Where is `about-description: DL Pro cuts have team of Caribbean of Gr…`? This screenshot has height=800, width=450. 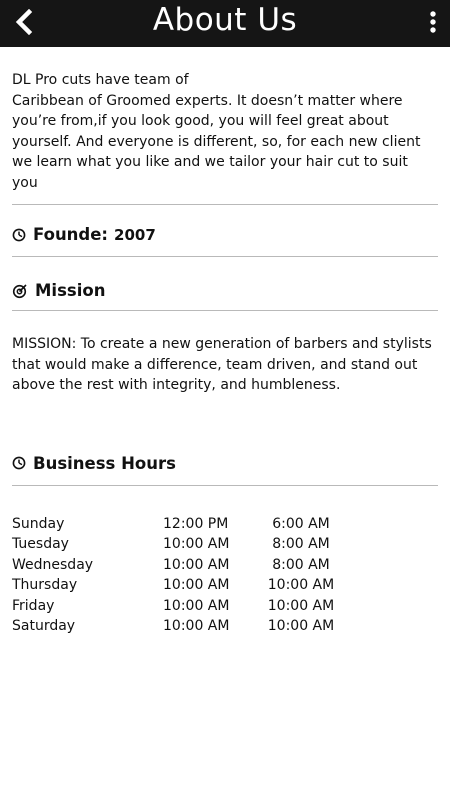
about-description: DL Pro cuts have team of Caribbean of Gr… is located at coordinates (225, 131).